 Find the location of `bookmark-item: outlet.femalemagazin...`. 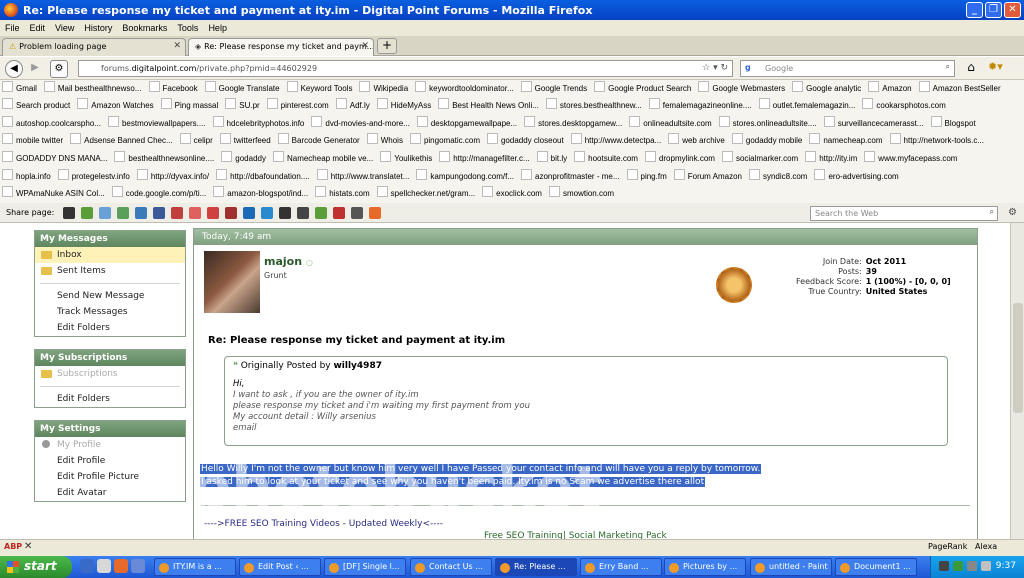

bookmark-item: outlet.femalemagazin... is located at coordinates (807, 105).